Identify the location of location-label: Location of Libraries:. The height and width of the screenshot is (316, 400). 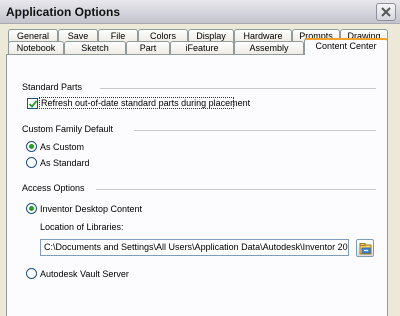
(82, 227).